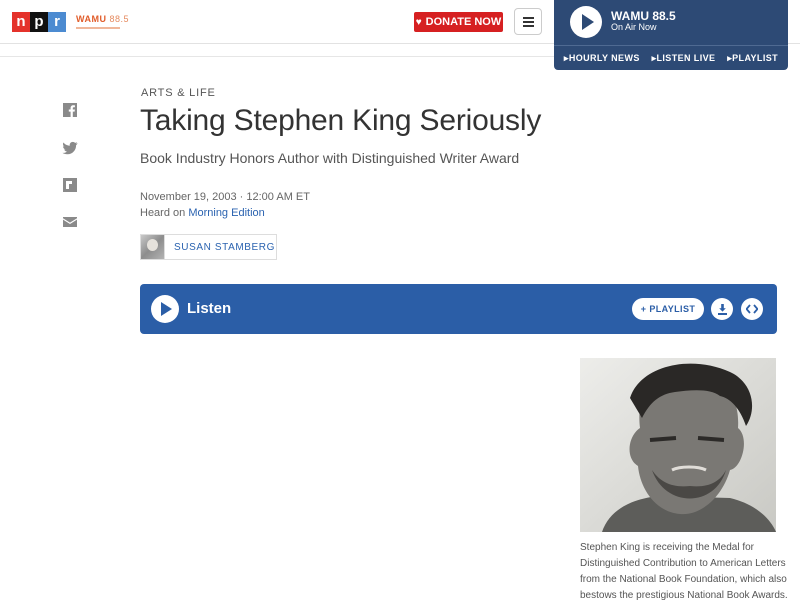 This screenshot has width=800, height=600. What do you see at coordinates (458, 309) in the screenshot?
I see `audio-player-bar: Listen + PLAYLIST` at bounding box center [458, 309].